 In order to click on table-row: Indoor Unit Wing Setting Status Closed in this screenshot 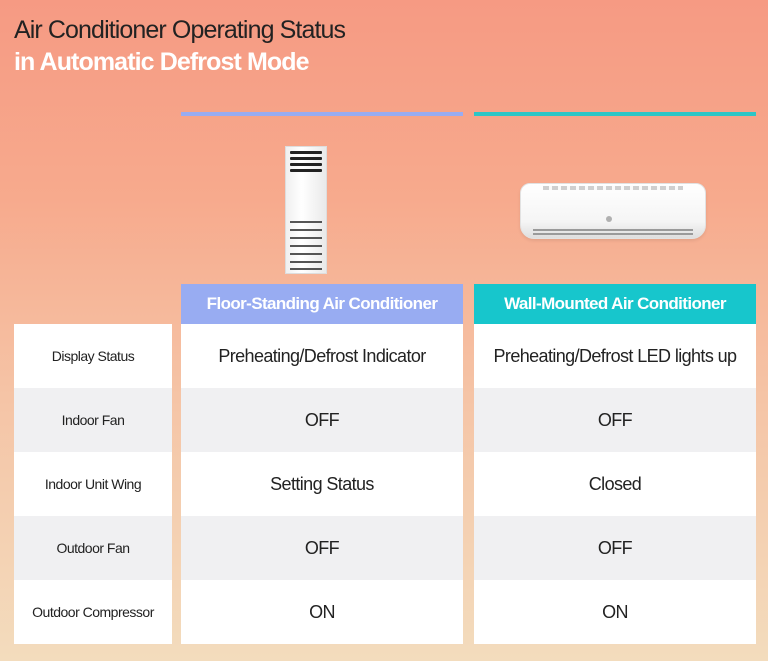, I will do `click(385, 484)`.